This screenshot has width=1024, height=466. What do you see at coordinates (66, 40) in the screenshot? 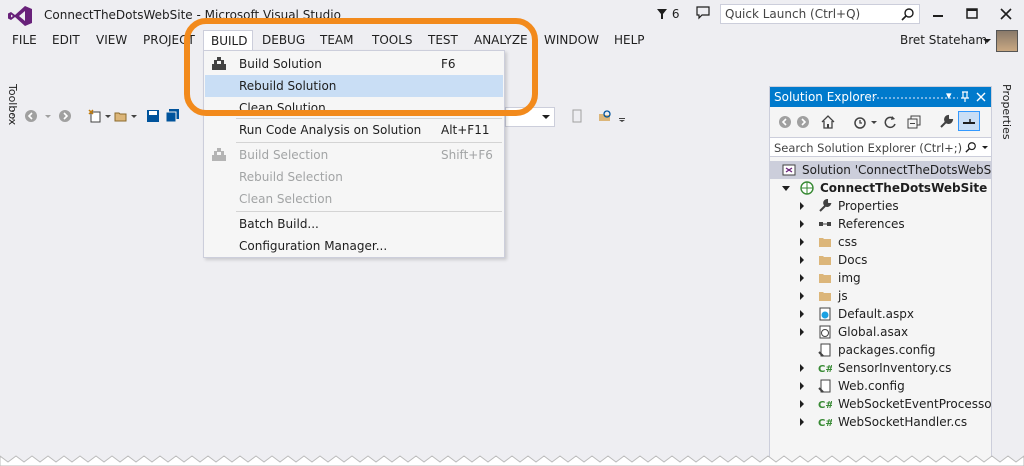
I see `menu-edit: EDIT` at bounding box center [66, 40].